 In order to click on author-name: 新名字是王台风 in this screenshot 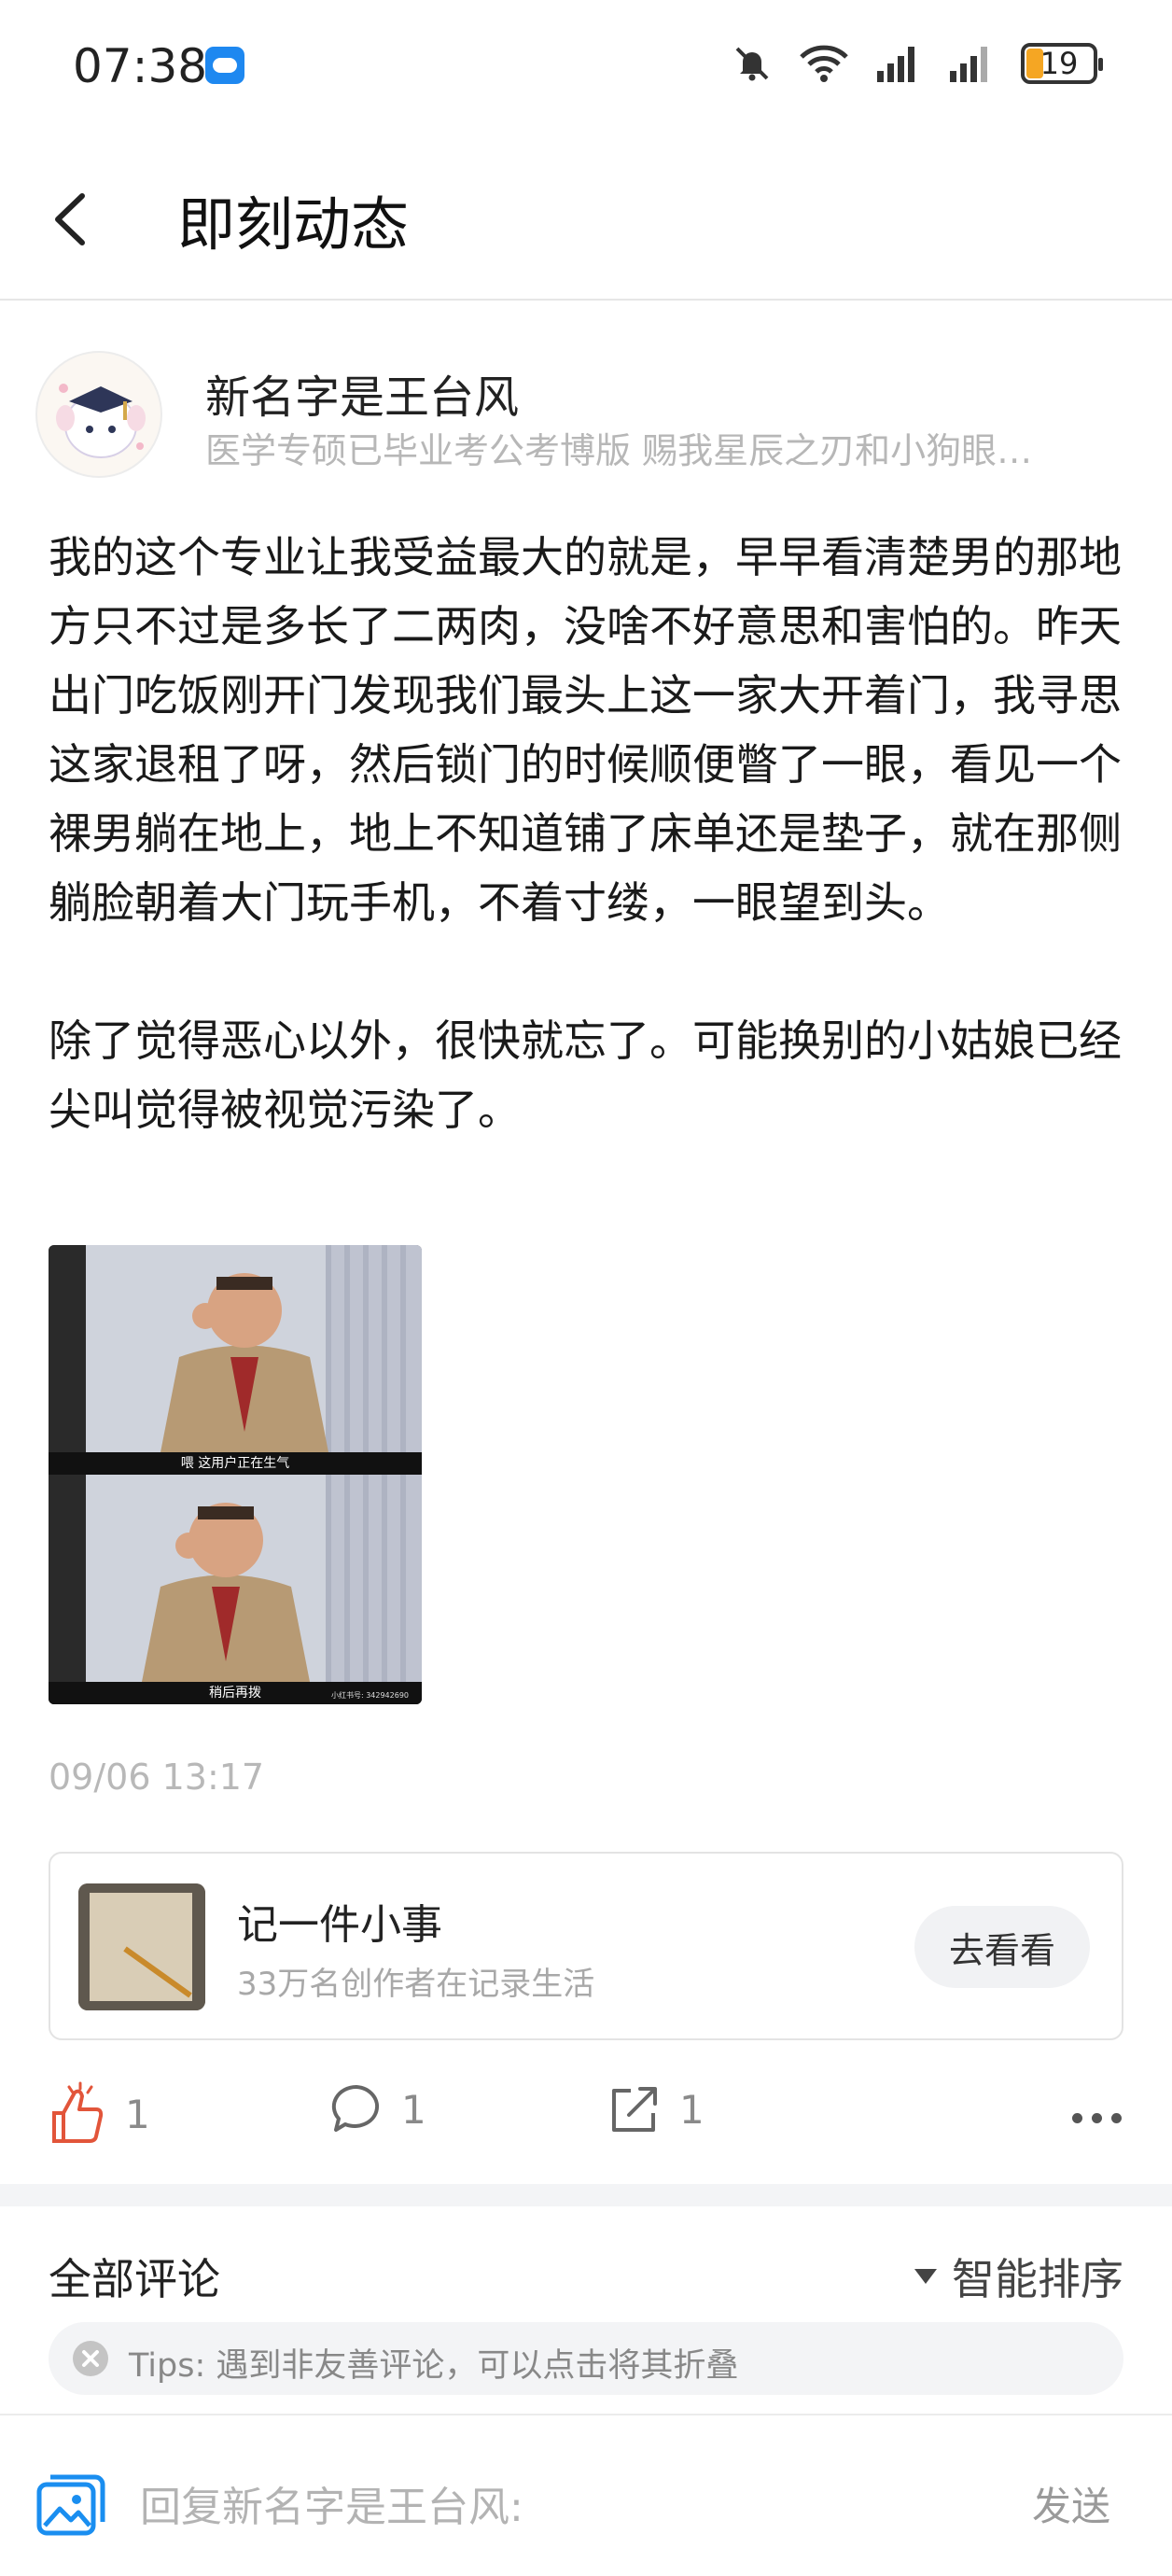, I will do `click(362, 393)`.